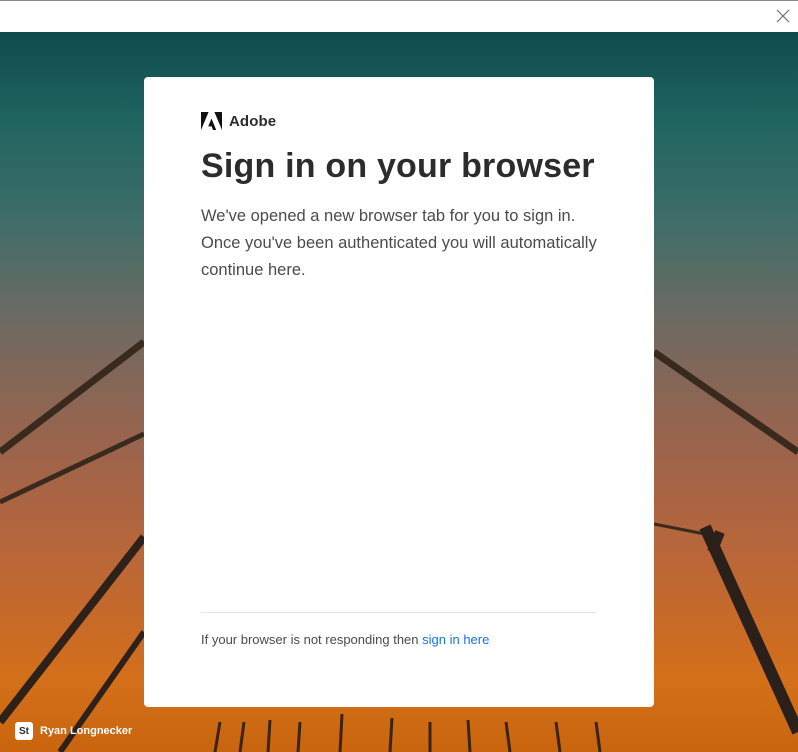  Describe the element at coordinates (24, 731) in the screenshot. I see `stock-app-icon: St` at that location.